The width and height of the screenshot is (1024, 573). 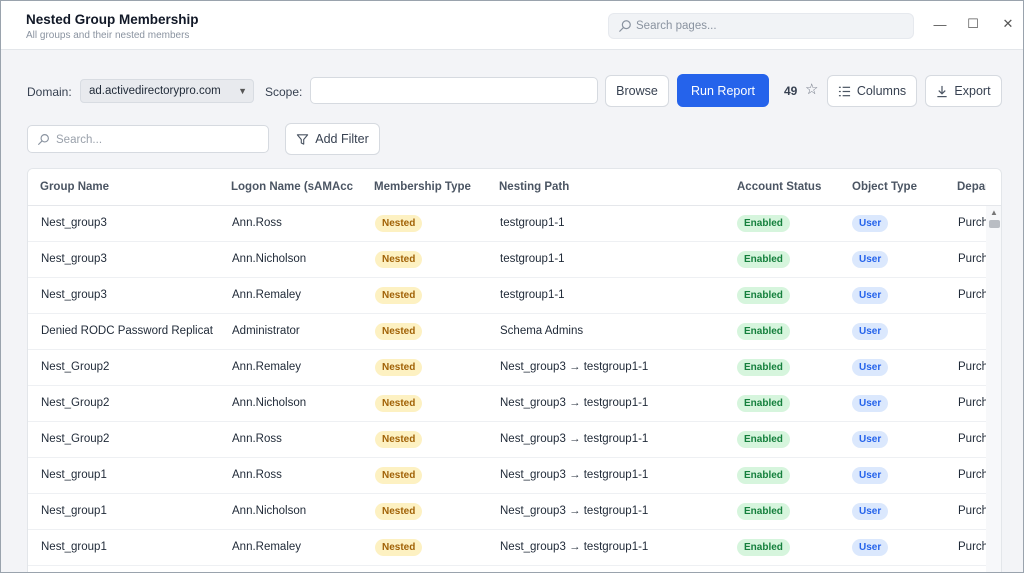 I want to click on domain-select: ad.activedirectorypro.com ▼, so click(x=167, y=91).